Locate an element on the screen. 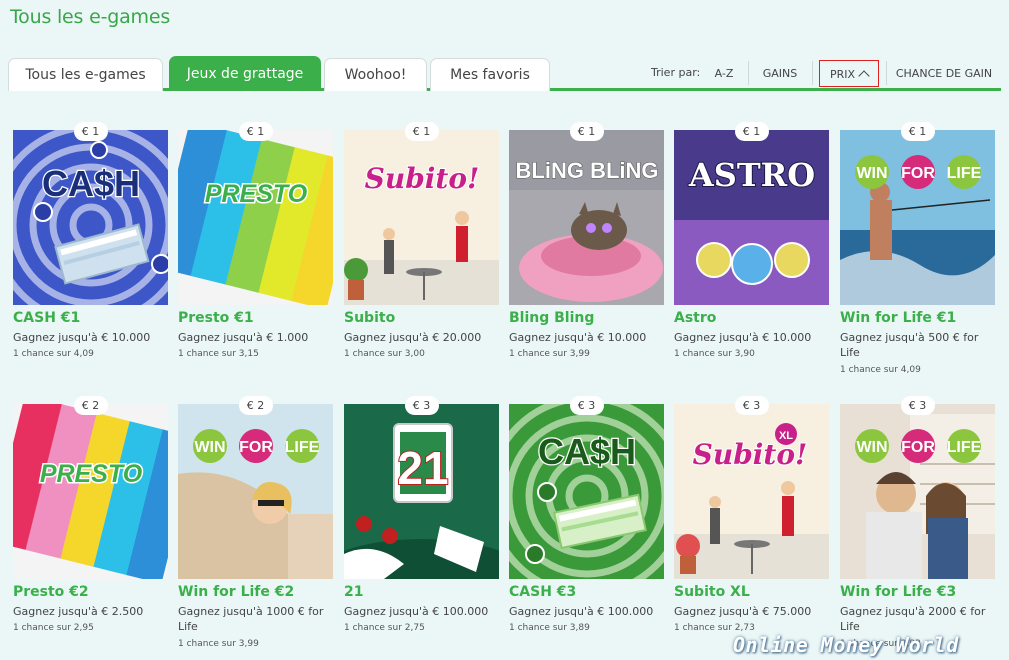 The image size is (1009, 660). sort-chance-button: CHANCE DE GAIN is located at coordinates (944, 73).